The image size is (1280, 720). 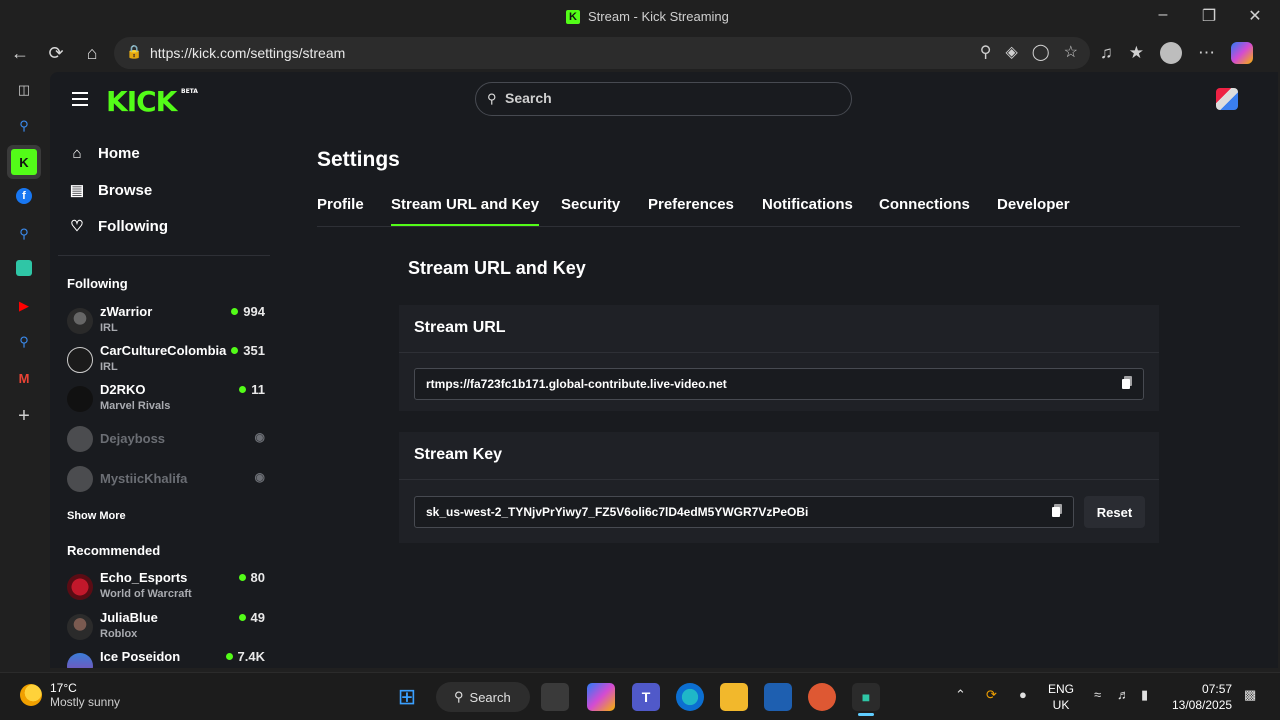 I want to click on gmail-tab-icon: M, so click(x=24, y=378).